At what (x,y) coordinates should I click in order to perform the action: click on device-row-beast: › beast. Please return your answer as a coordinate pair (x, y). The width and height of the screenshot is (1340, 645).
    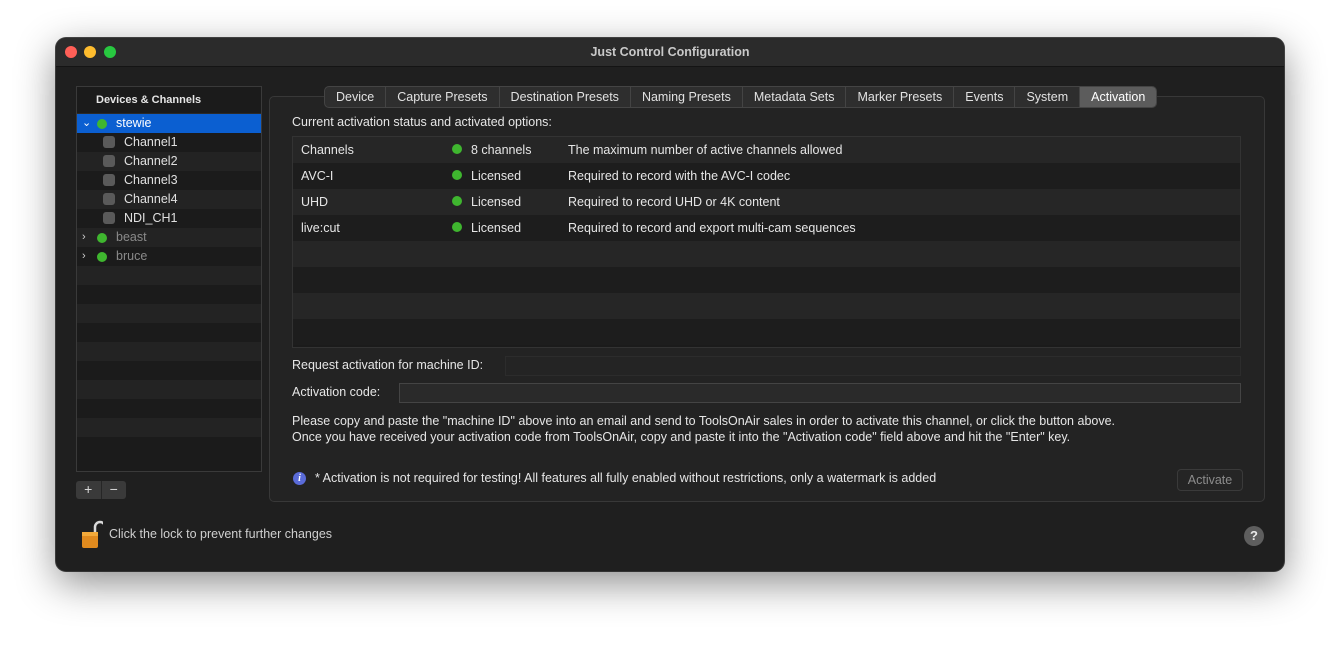
    Looking at the image, I should click on (169, 237).